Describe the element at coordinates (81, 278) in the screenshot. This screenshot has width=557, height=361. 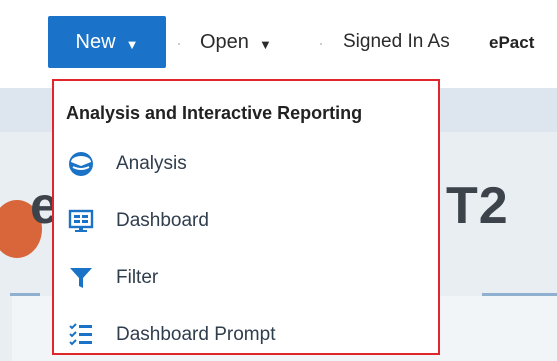
I see `filter-icon` at that location.